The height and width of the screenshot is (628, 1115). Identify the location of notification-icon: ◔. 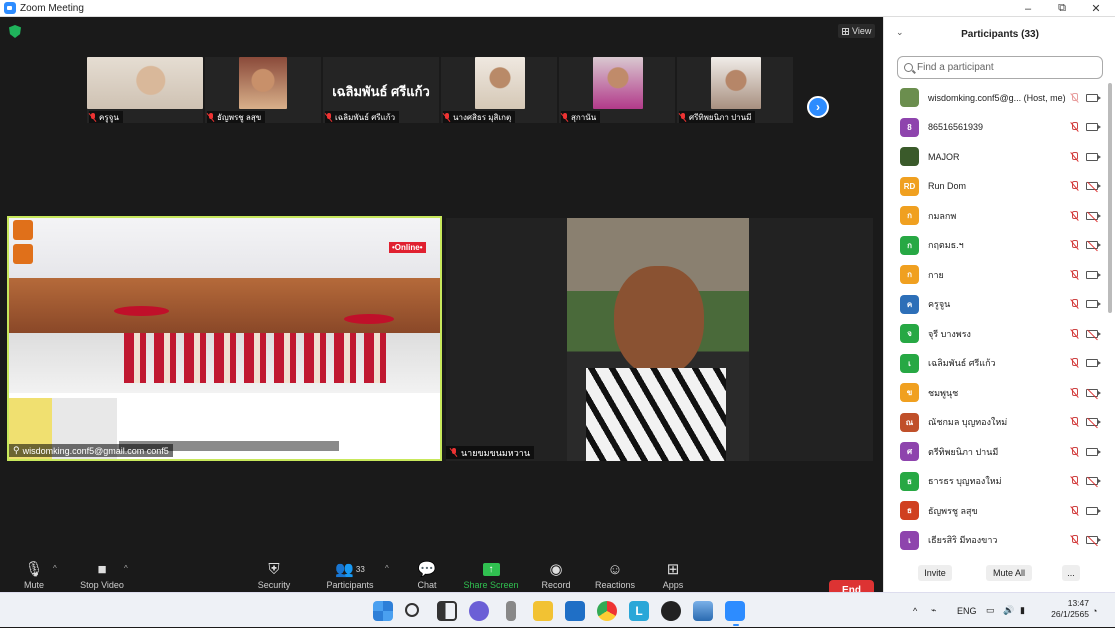
(1094, 610).